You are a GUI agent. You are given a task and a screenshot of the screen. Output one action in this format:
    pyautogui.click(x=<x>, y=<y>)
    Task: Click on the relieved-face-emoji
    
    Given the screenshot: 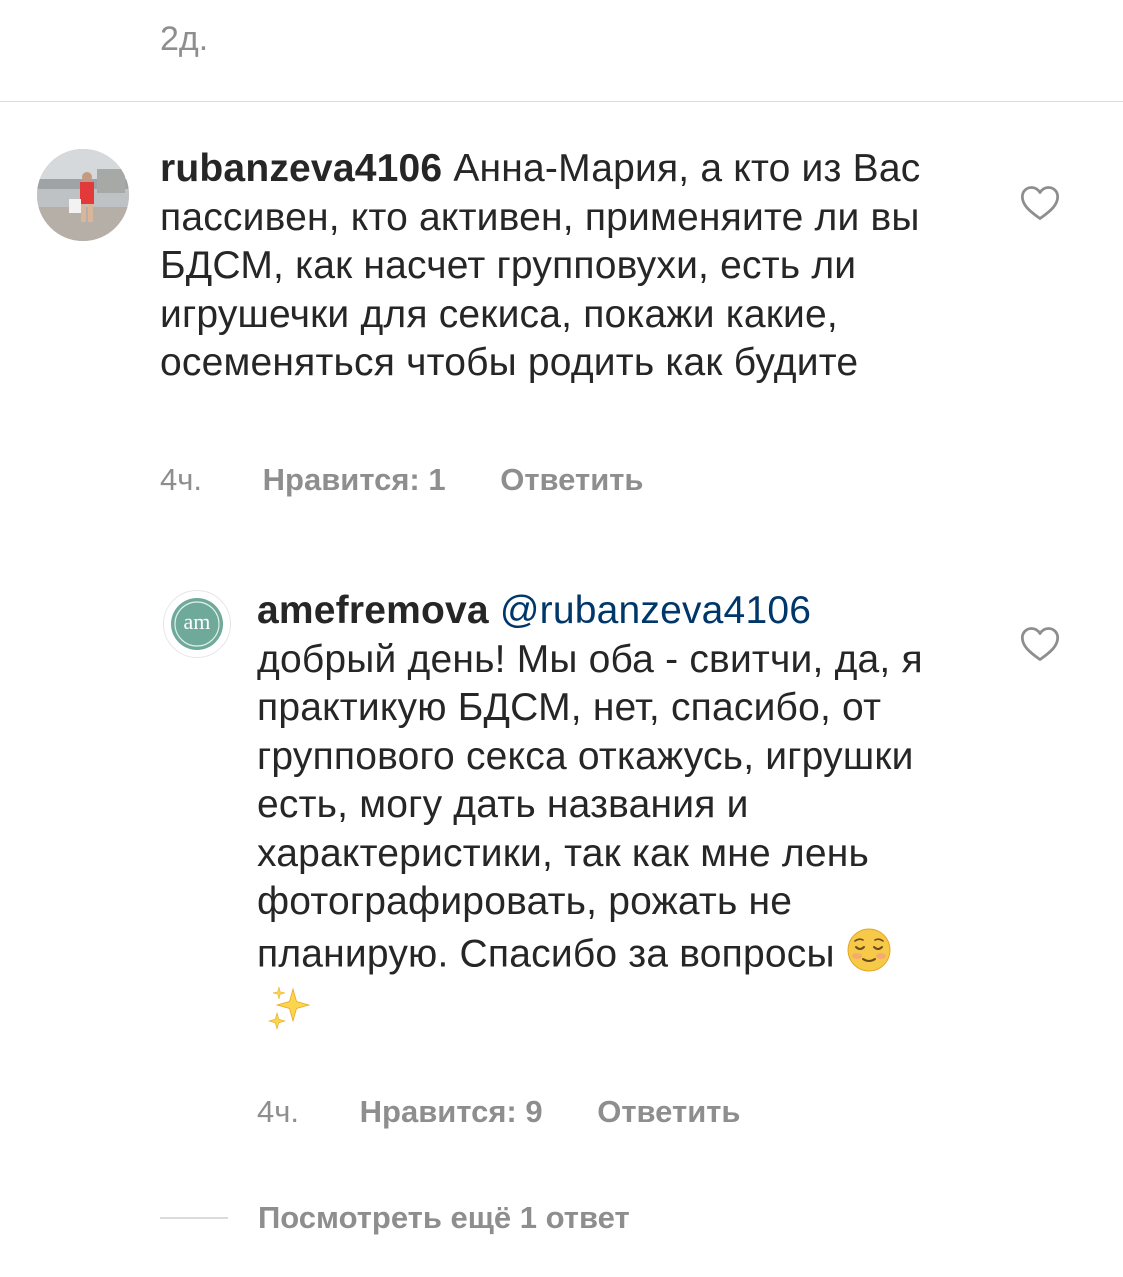 What is the action you would take?
    pyautogui.click(x=869, y=956)
    